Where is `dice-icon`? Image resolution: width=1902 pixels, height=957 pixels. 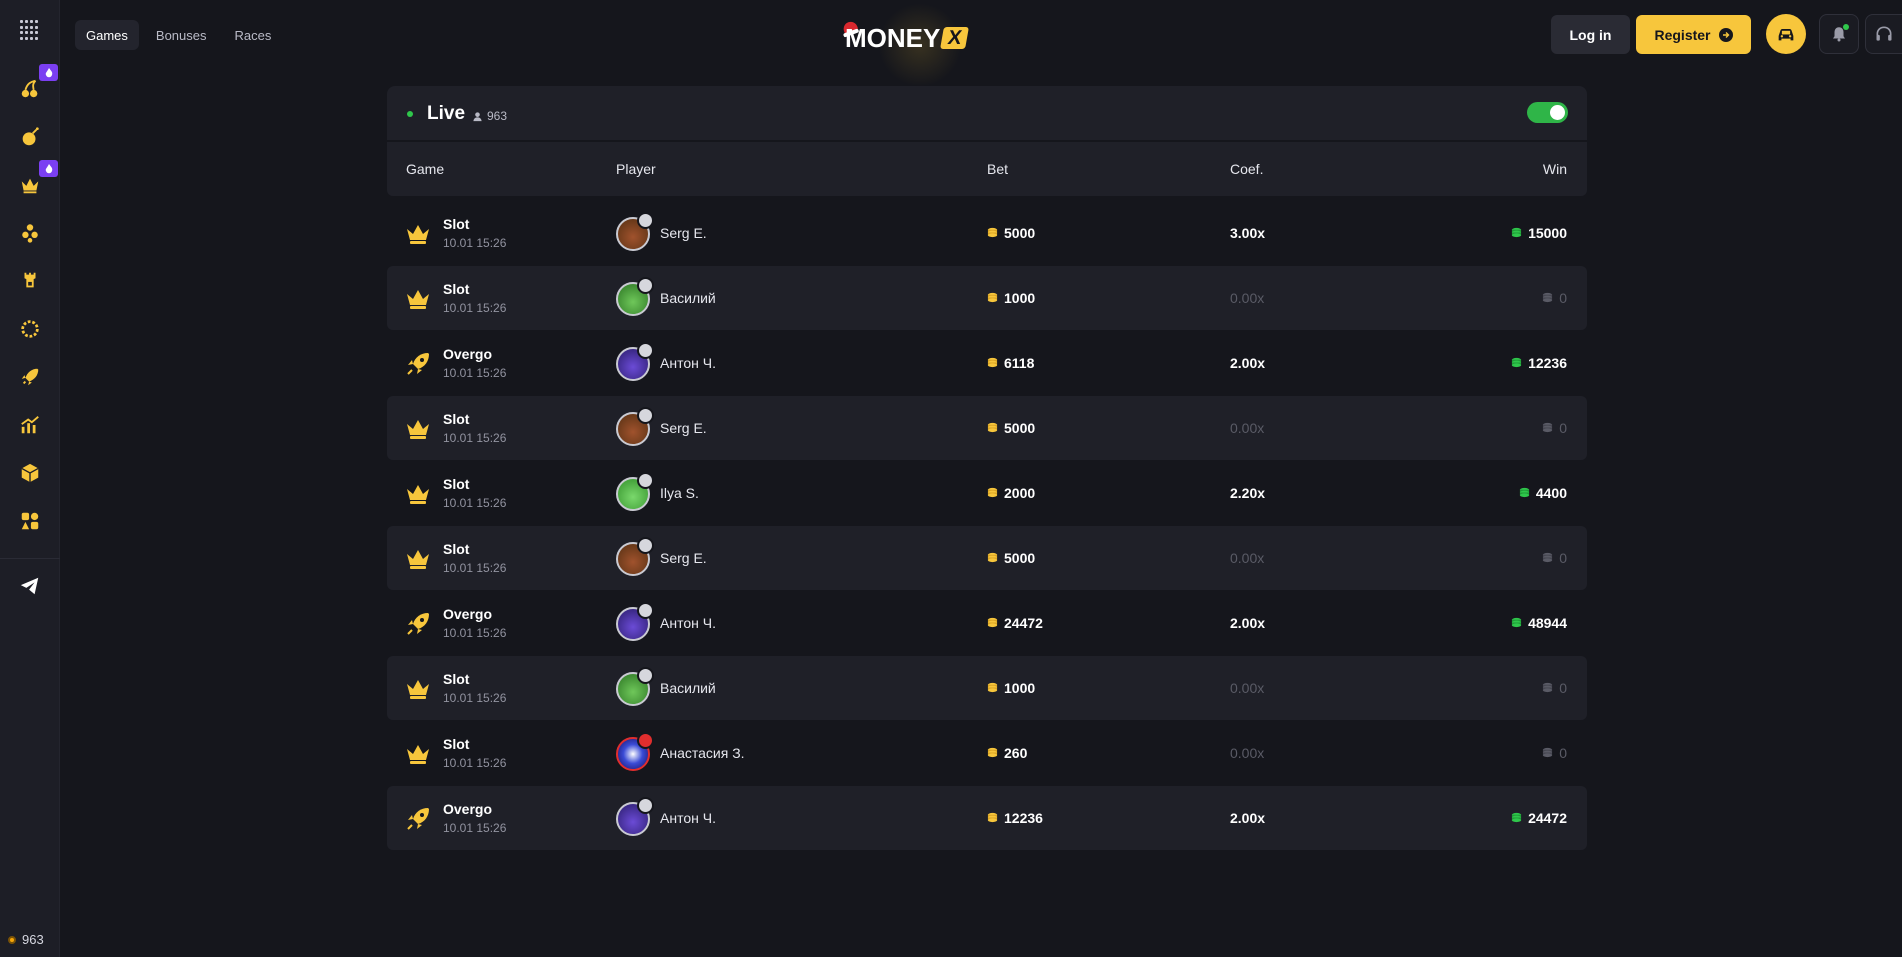
dice-icon is located at coordinates (30, 473).